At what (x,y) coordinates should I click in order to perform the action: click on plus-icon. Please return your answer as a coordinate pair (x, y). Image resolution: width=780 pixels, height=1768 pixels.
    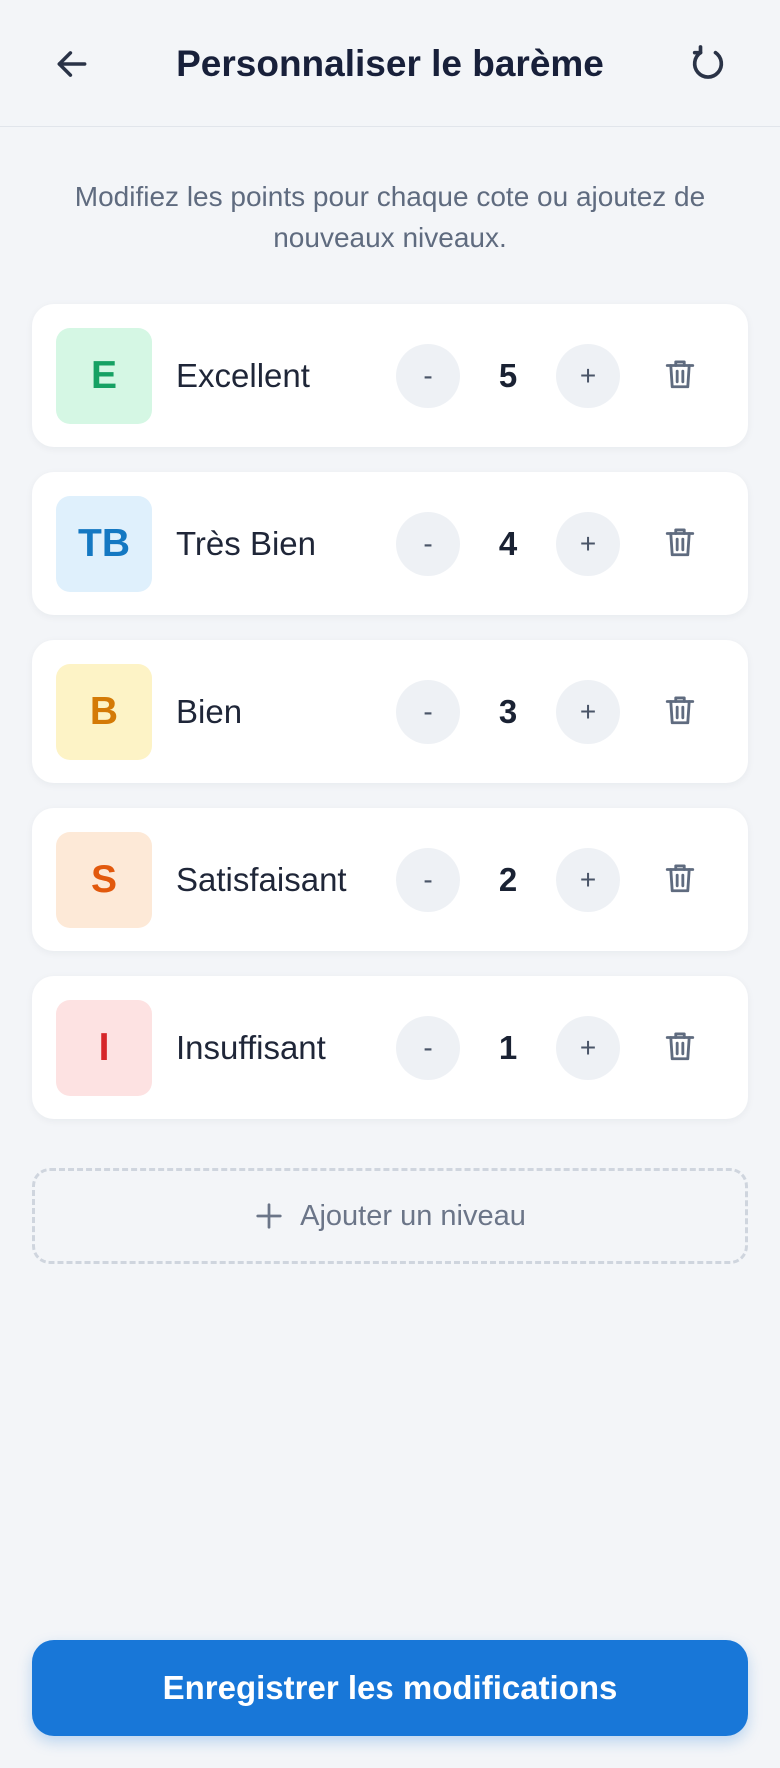
    Looking at the image, I should click on (269, 1216).